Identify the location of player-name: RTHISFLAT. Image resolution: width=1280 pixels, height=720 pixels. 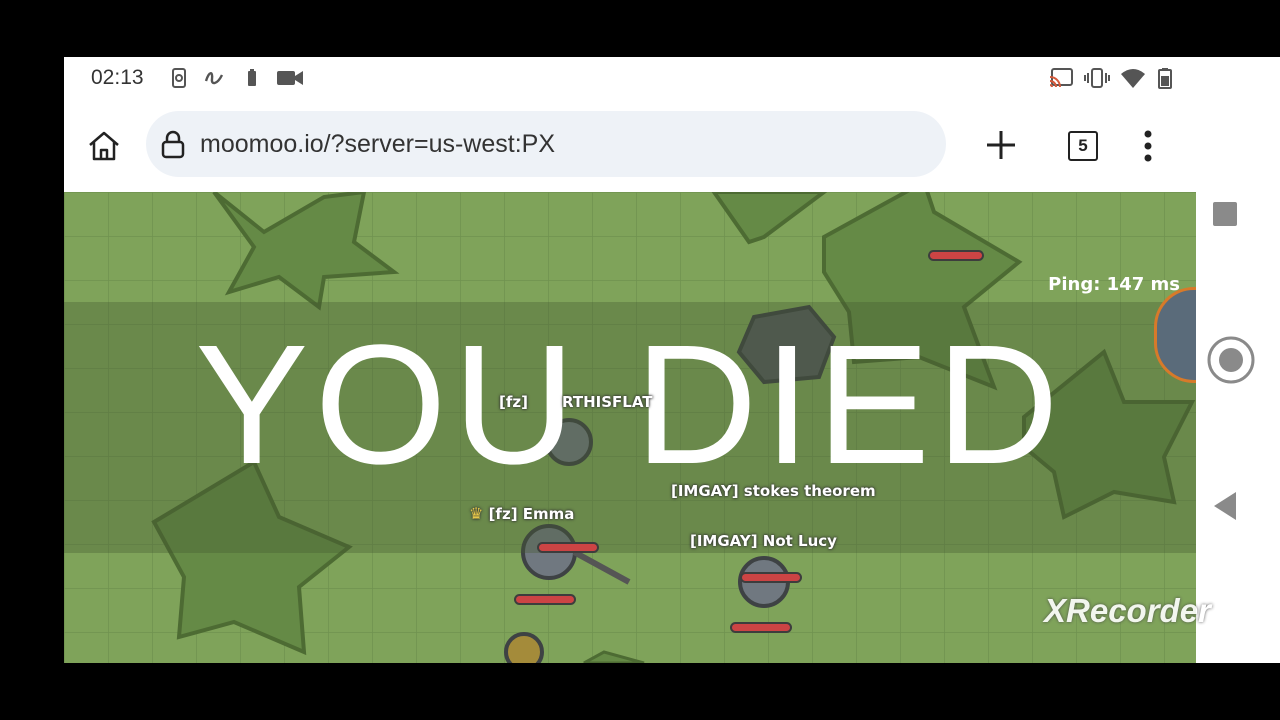
(607, 402).